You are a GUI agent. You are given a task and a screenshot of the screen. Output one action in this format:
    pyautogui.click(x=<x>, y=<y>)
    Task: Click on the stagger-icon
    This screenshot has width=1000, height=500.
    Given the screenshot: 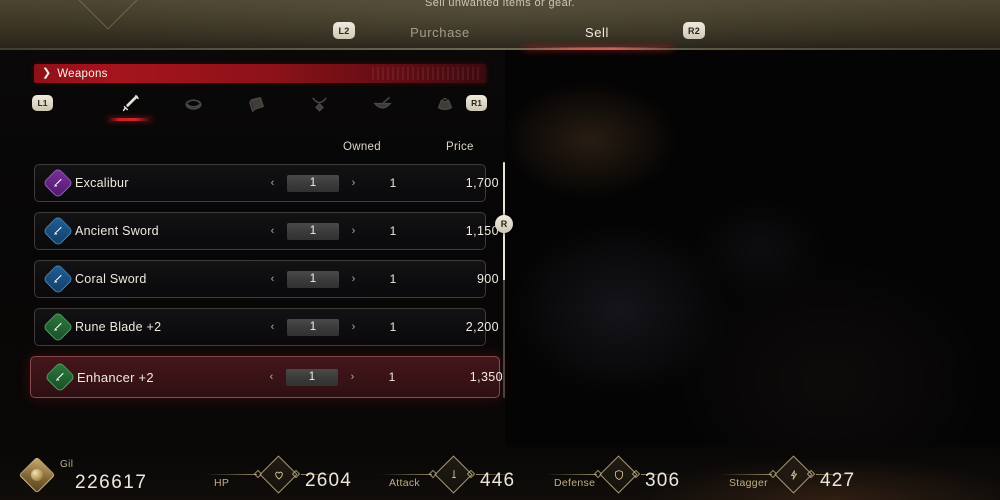 What is the action you would take?
    pyautogui.click(x=793, y=474)
    